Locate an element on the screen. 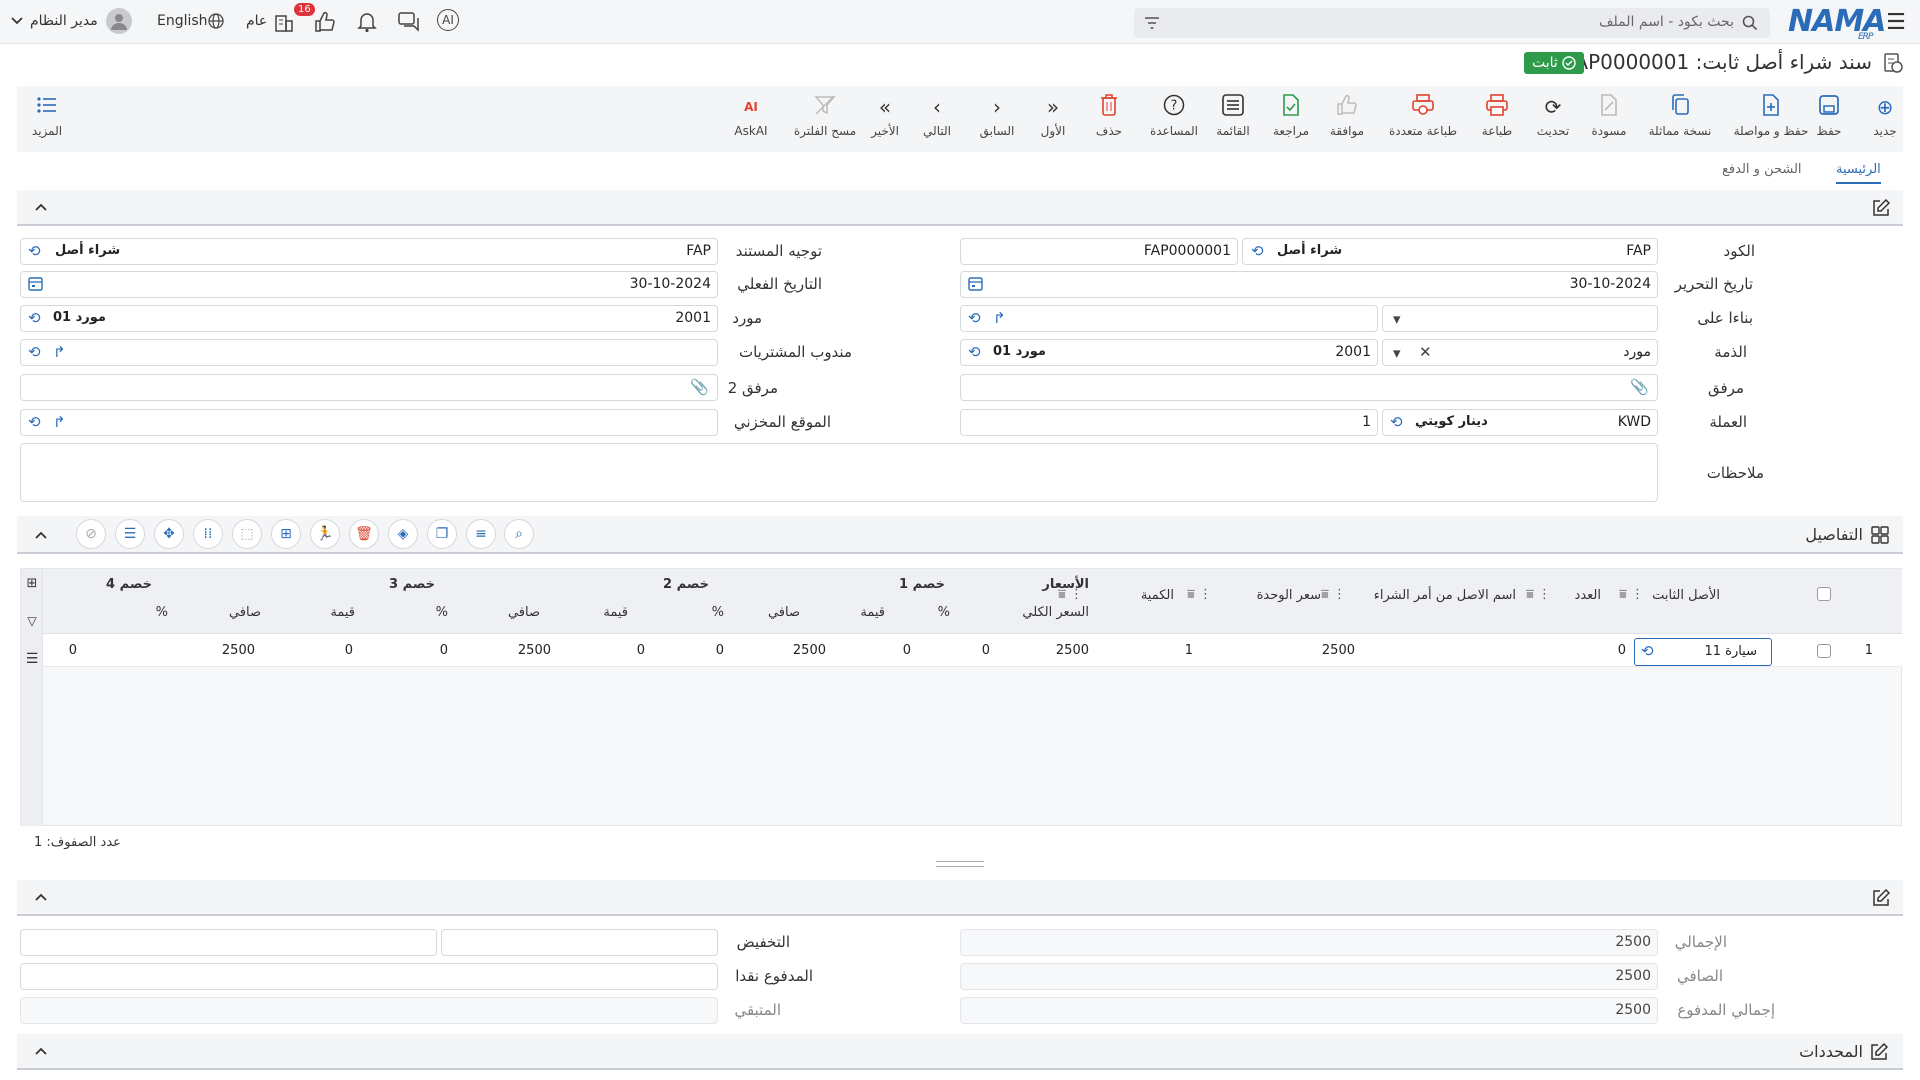 This screenshot has width=1920, height=1080. new-button: ⊕ جديد is located at coordinates (1885, 116).